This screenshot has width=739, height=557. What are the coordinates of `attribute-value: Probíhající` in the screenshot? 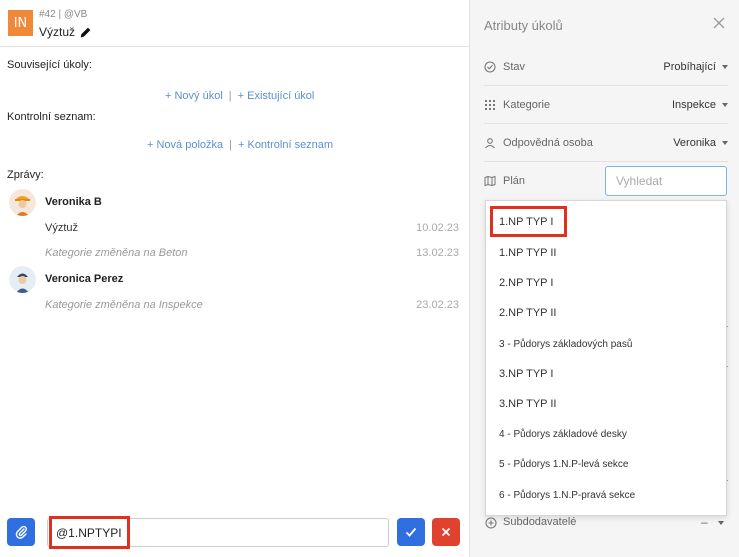 It's located at (689, 66).